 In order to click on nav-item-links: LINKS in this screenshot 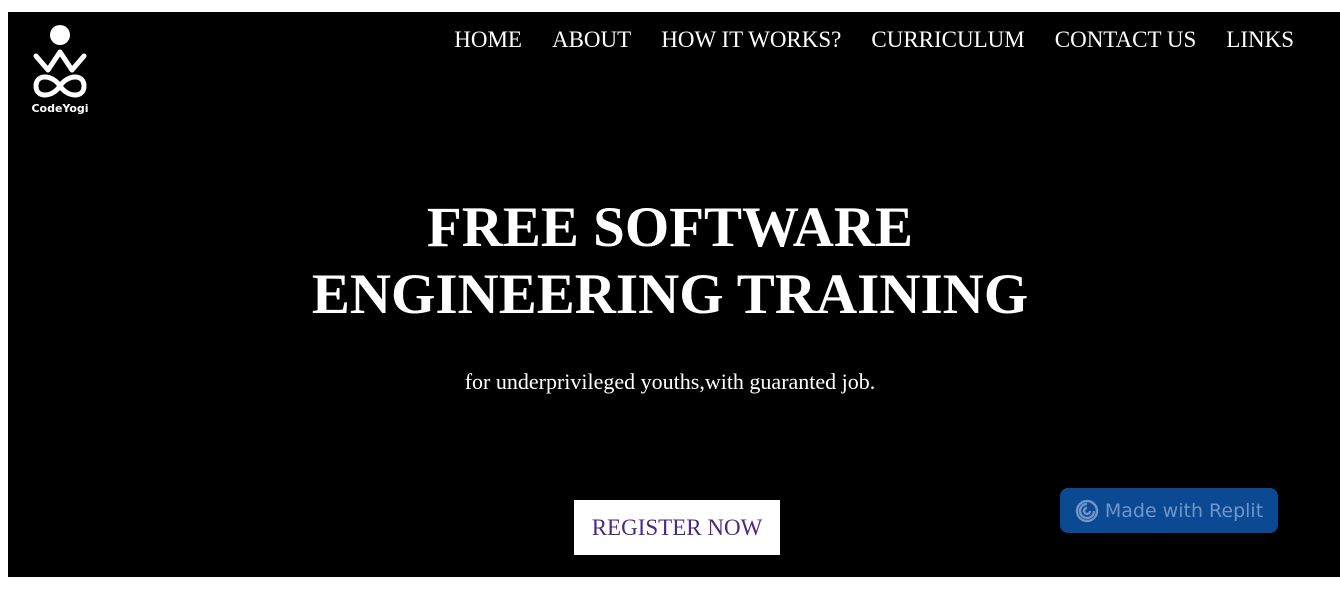, I will do `click(1260, 40)`.